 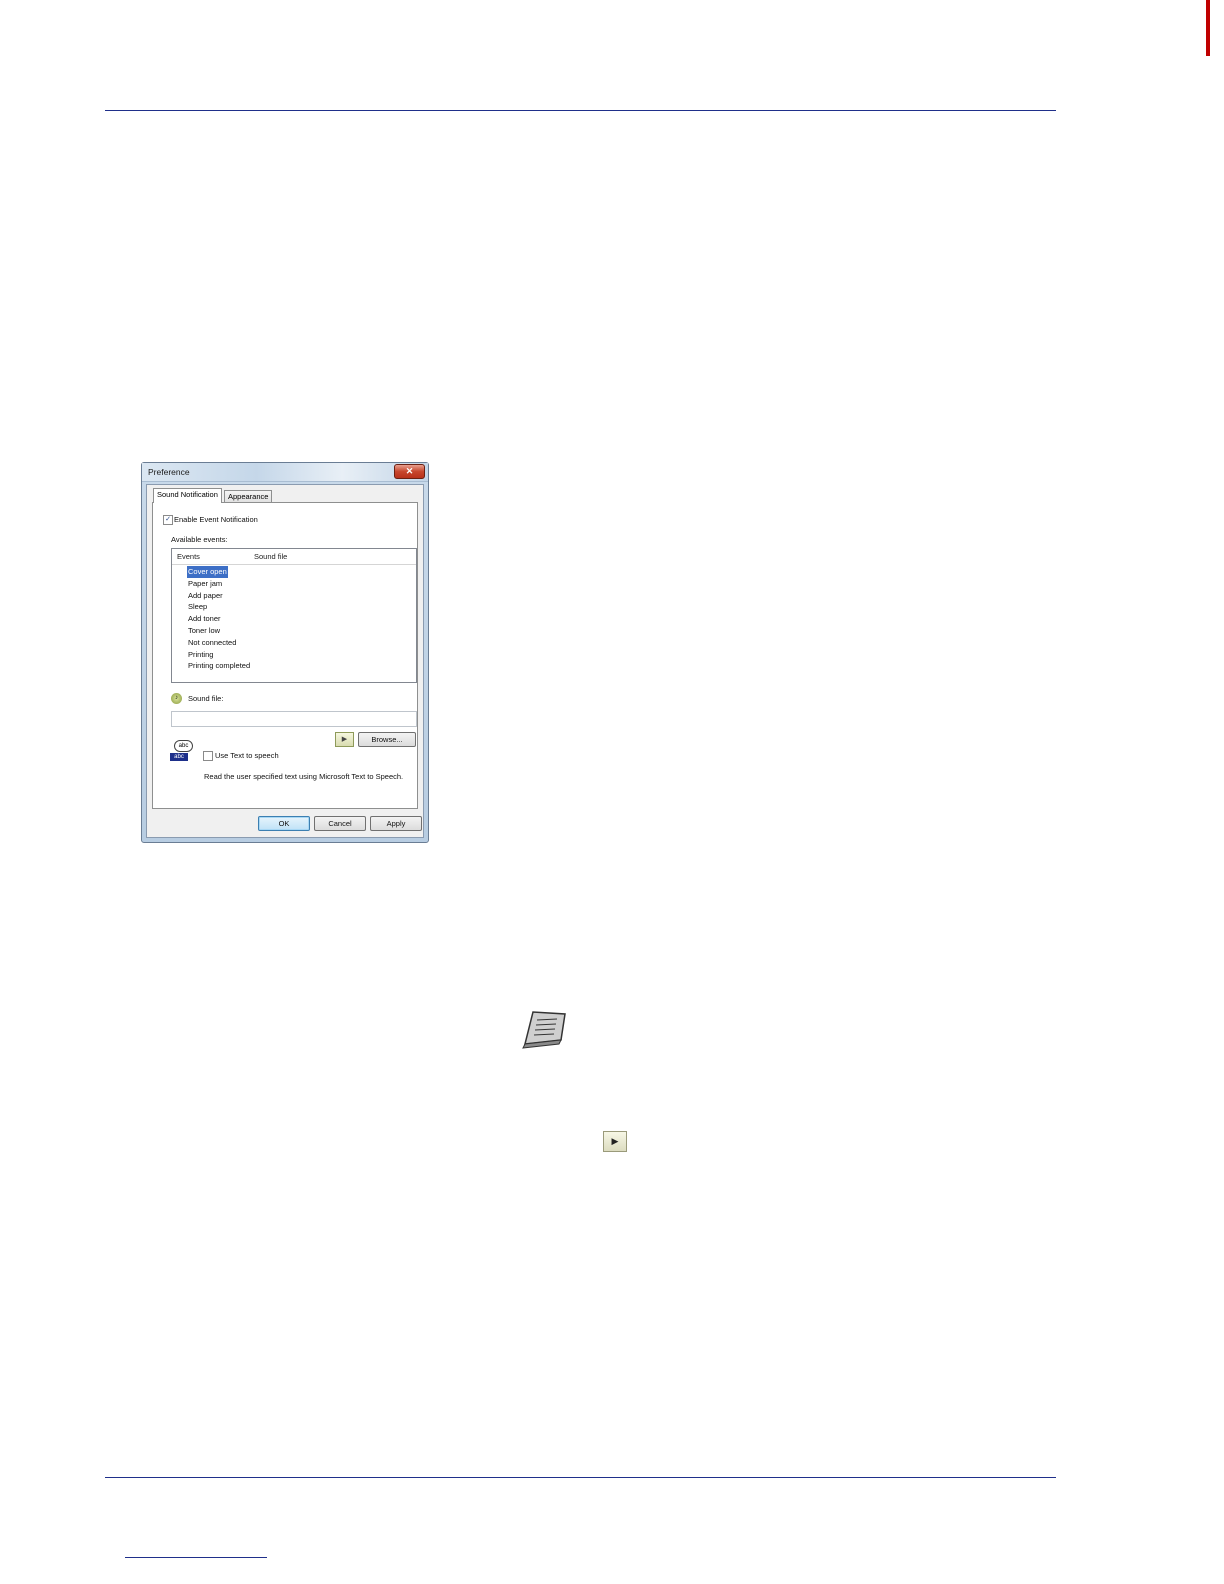 I want to click on sound-file-label: Sound file:, so click(x=206, y=698).